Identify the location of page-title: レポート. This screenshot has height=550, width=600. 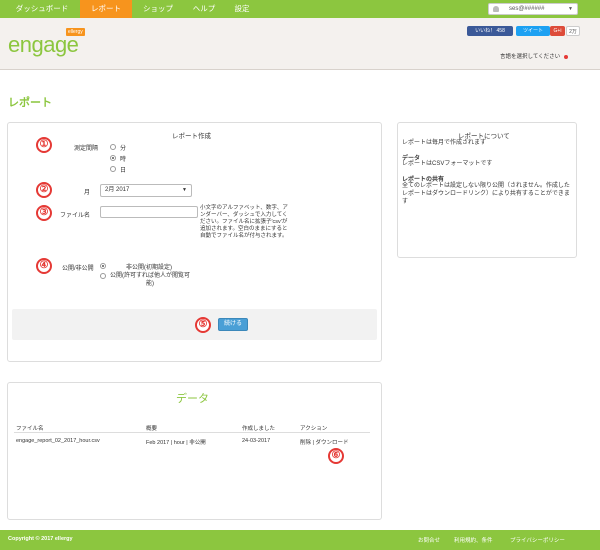
(30, 103).